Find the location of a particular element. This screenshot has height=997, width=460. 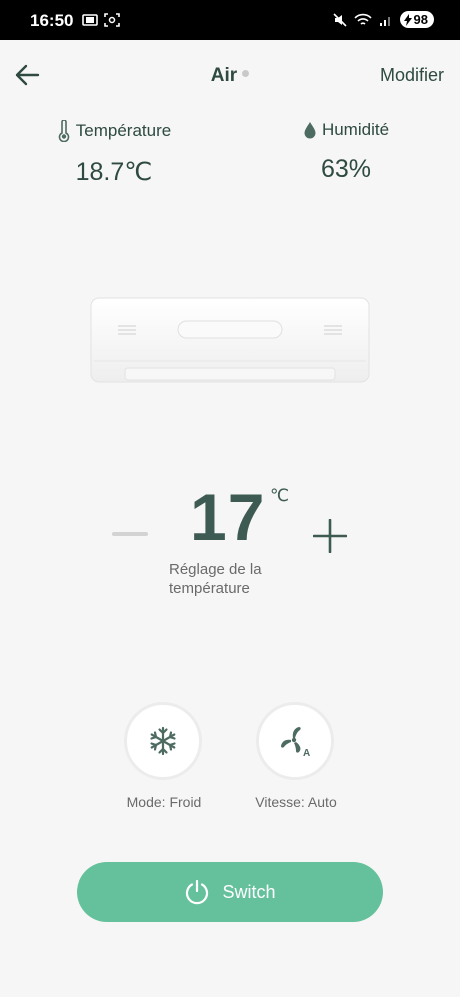

charging-icon is located at coordinates (407, 19).